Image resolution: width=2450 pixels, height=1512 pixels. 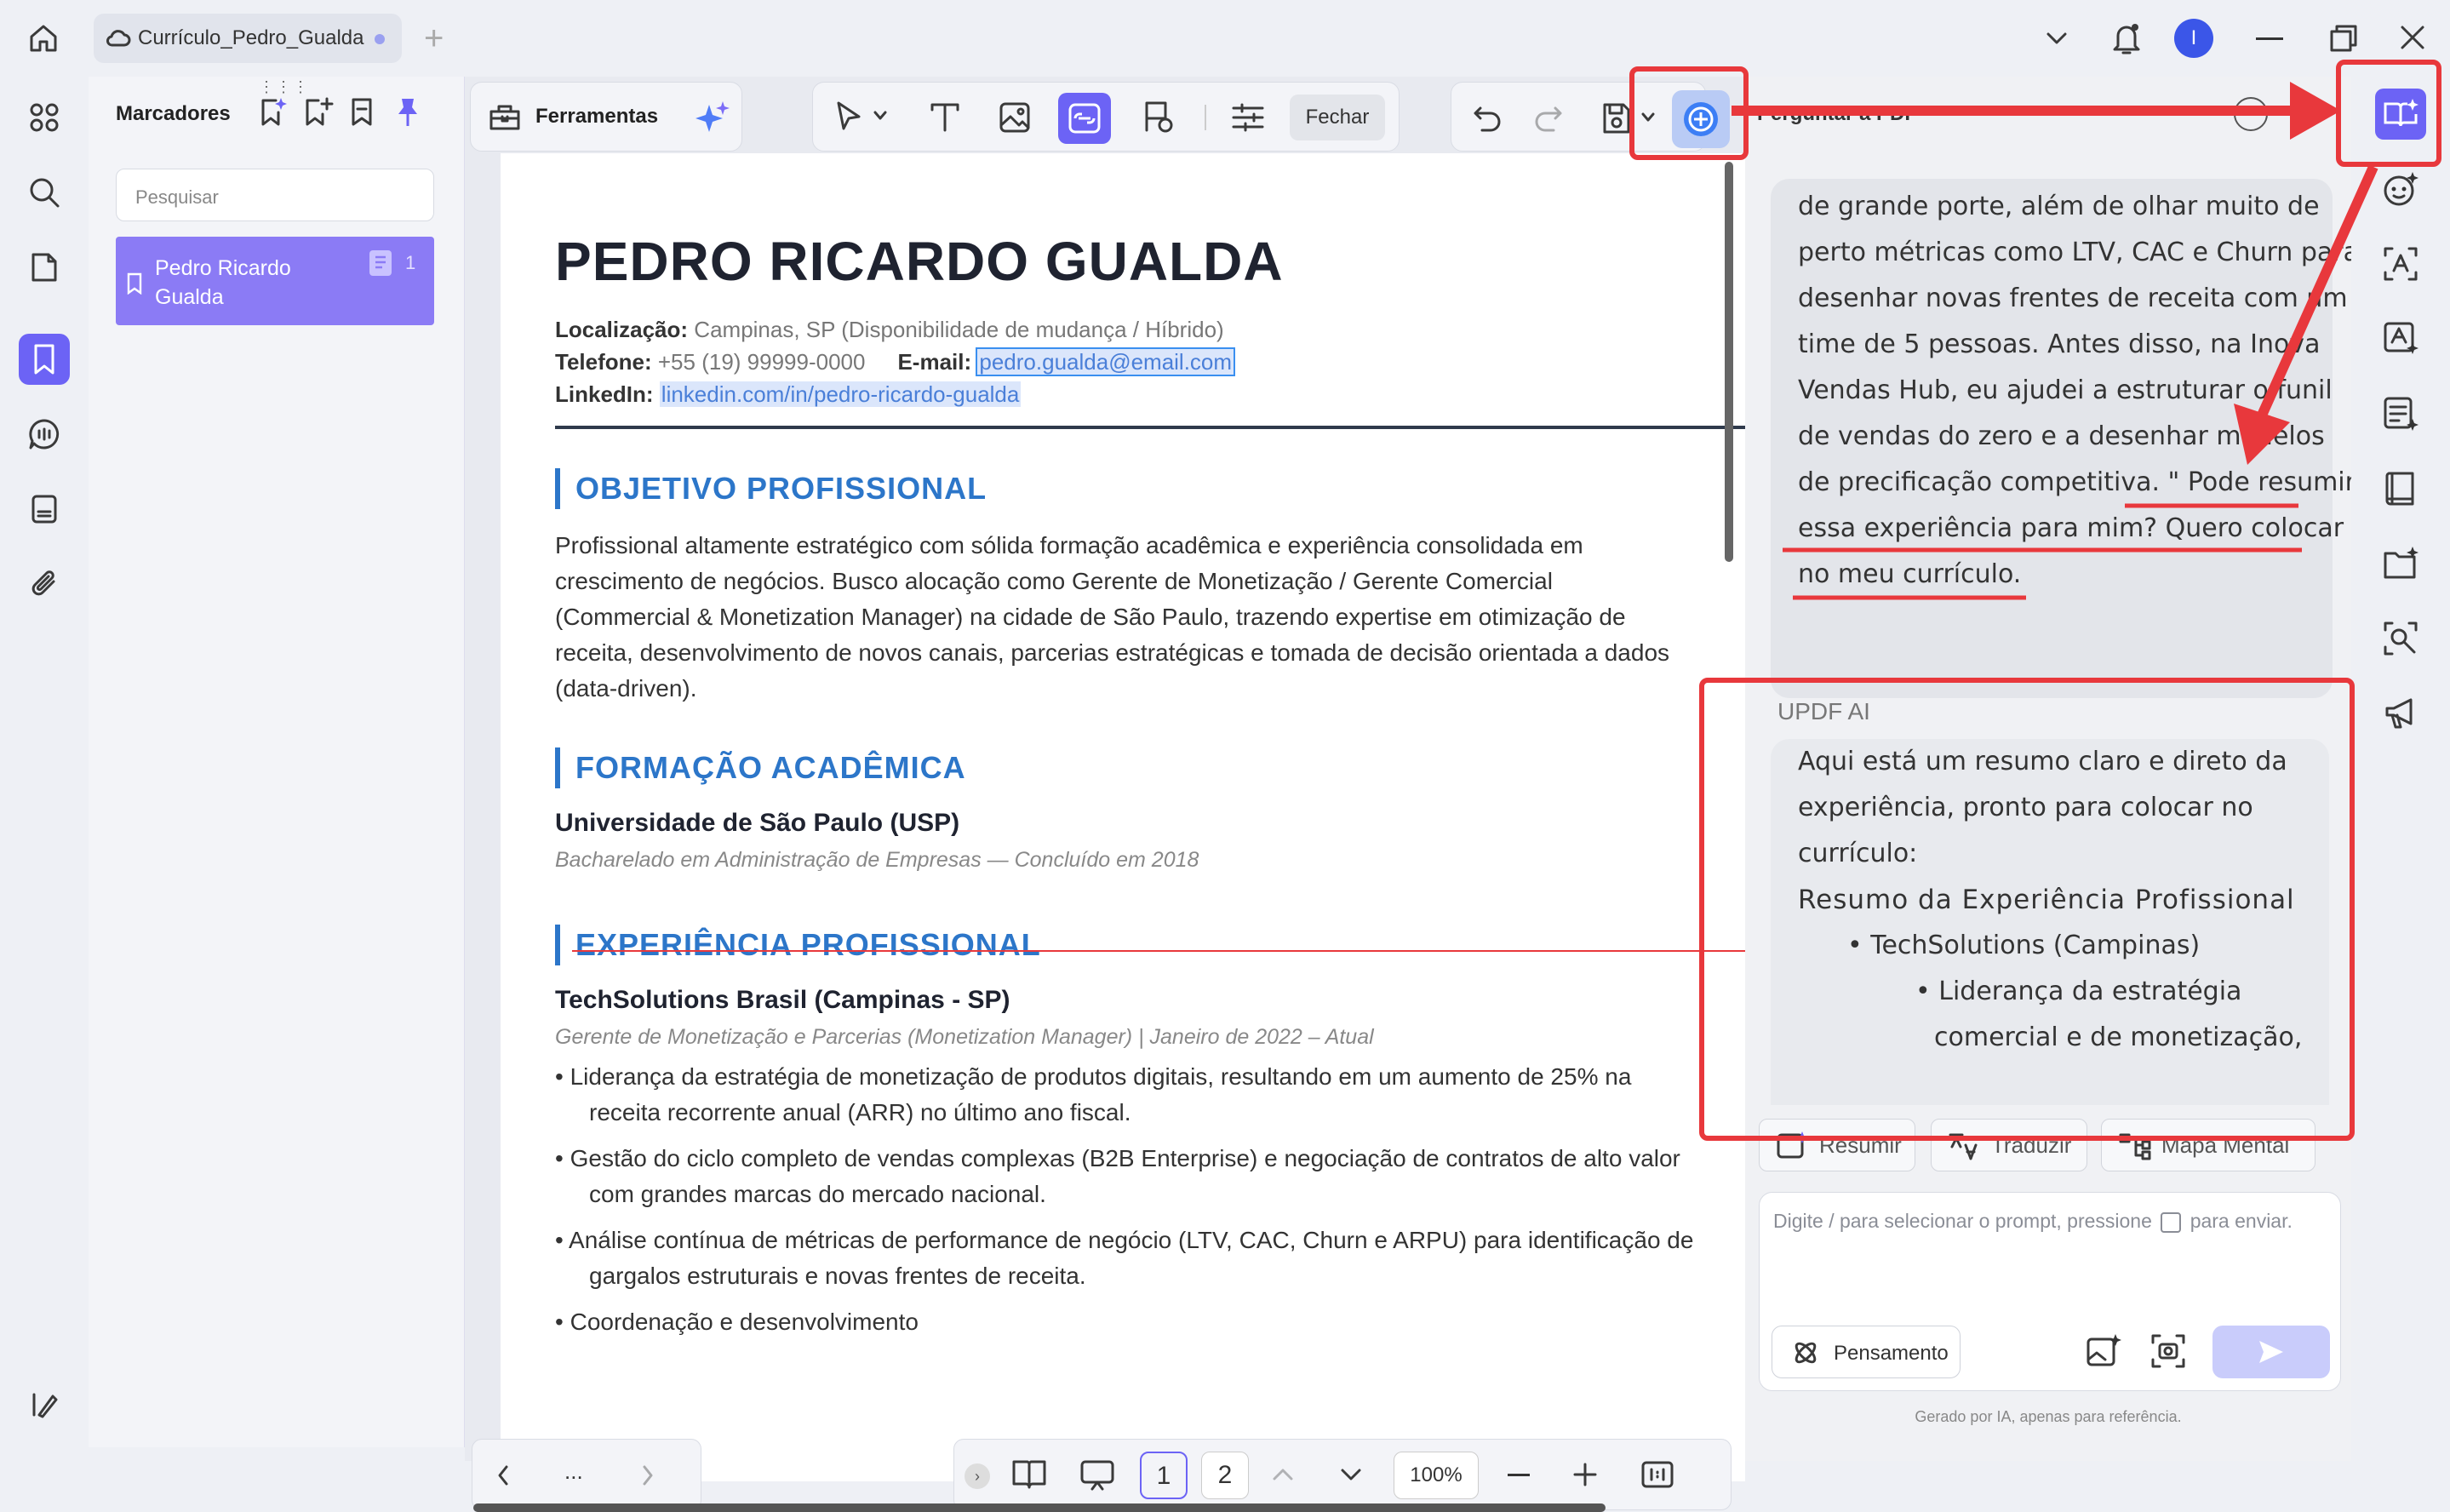 What do you see at coordinates (1585, 1474) in the screenshot?
I see `zoom-in-icon` at bounding box center [1585, 1474].